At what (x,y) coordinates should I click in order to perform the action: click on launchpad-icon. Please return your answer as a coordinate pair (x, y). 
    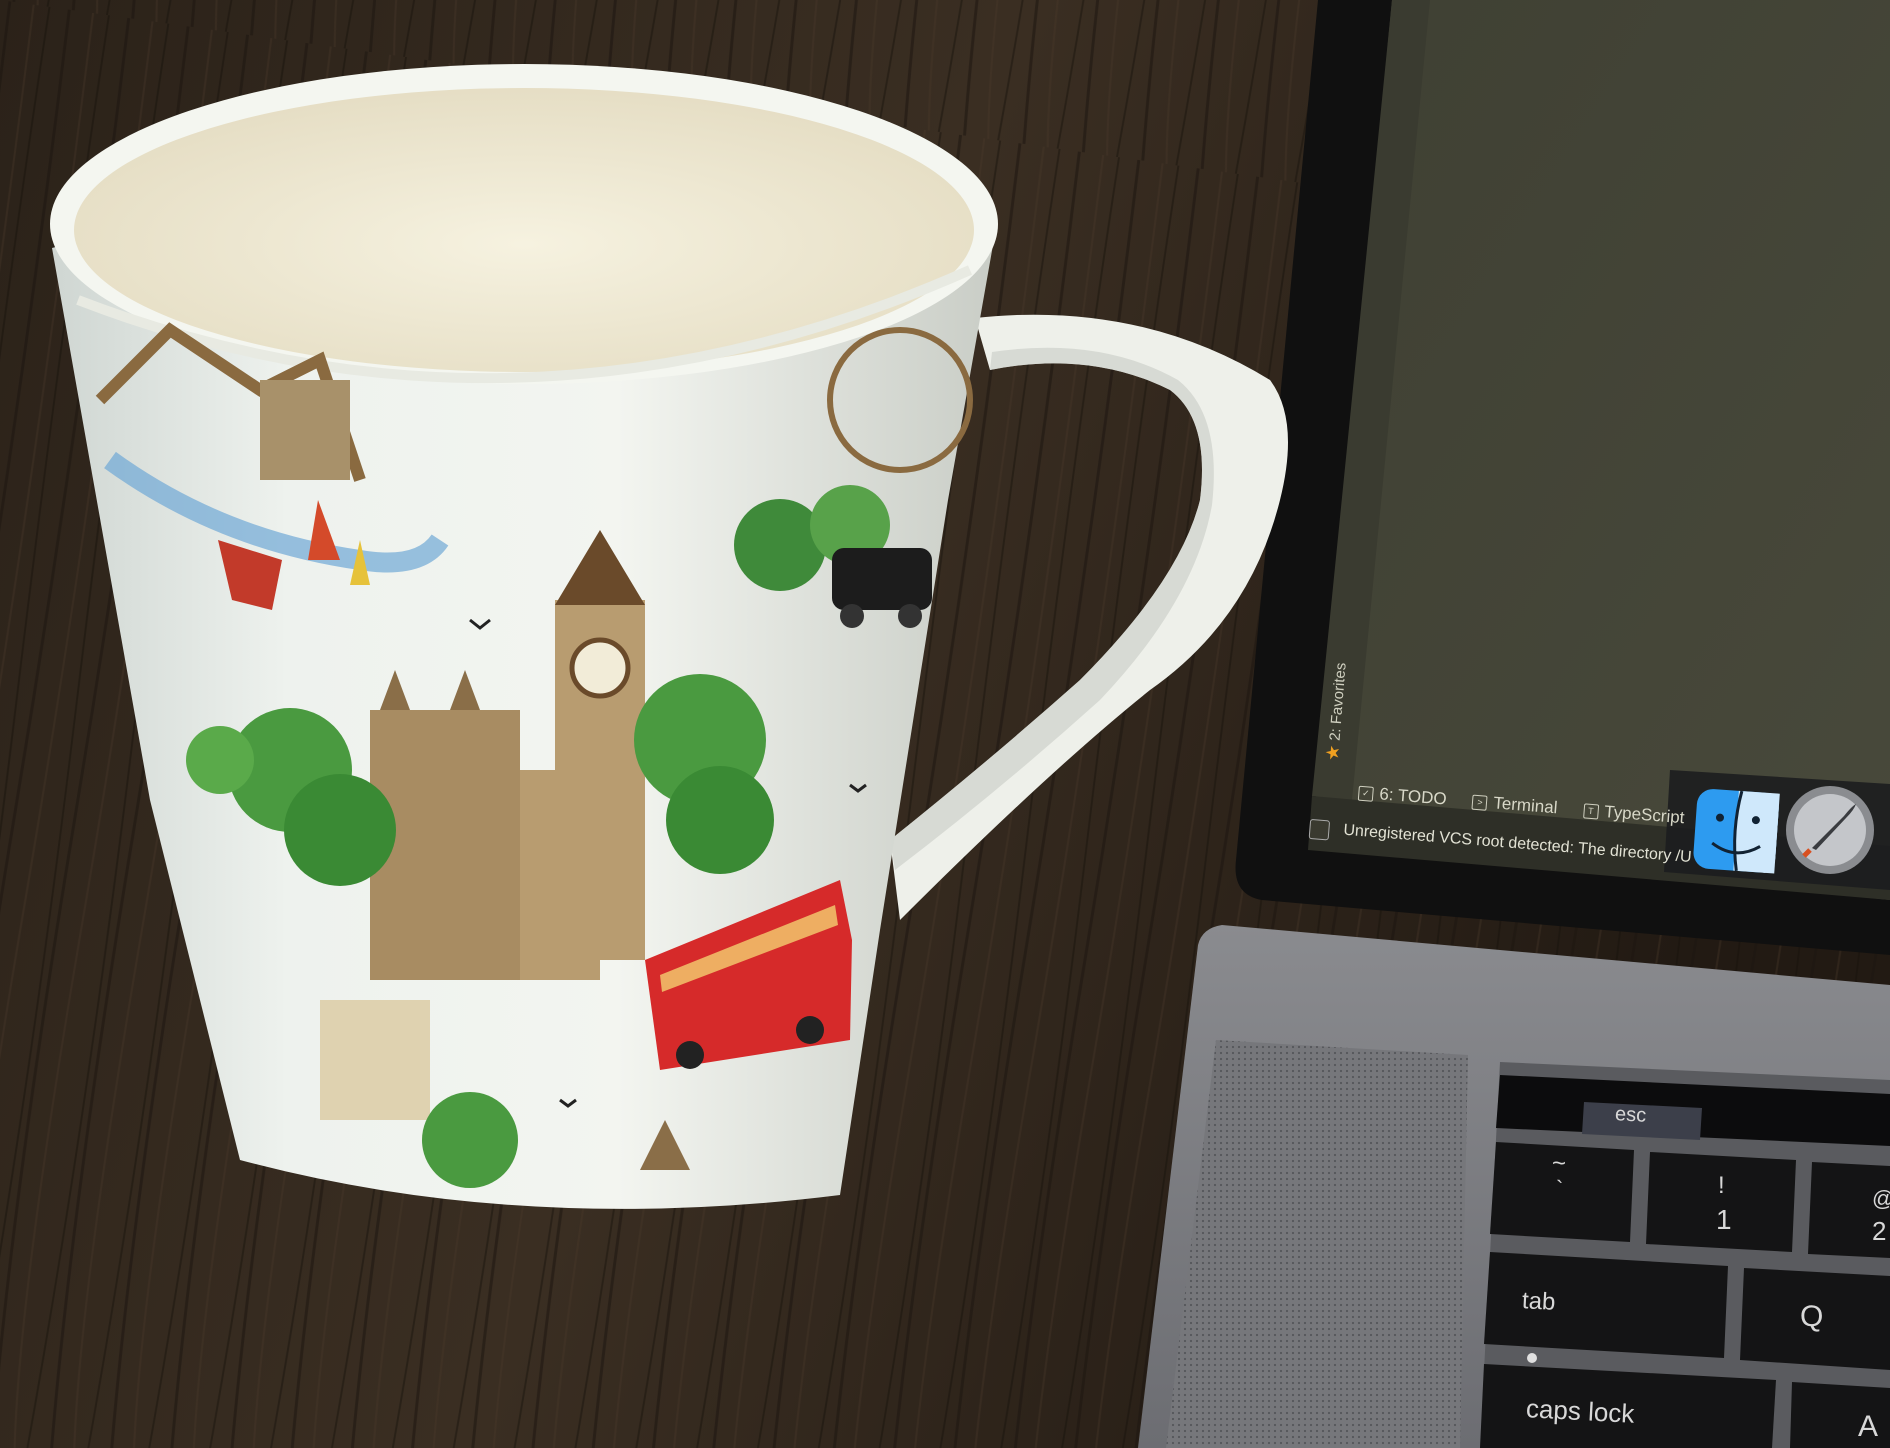
    Looking at the image, I should click on (1830, 830).